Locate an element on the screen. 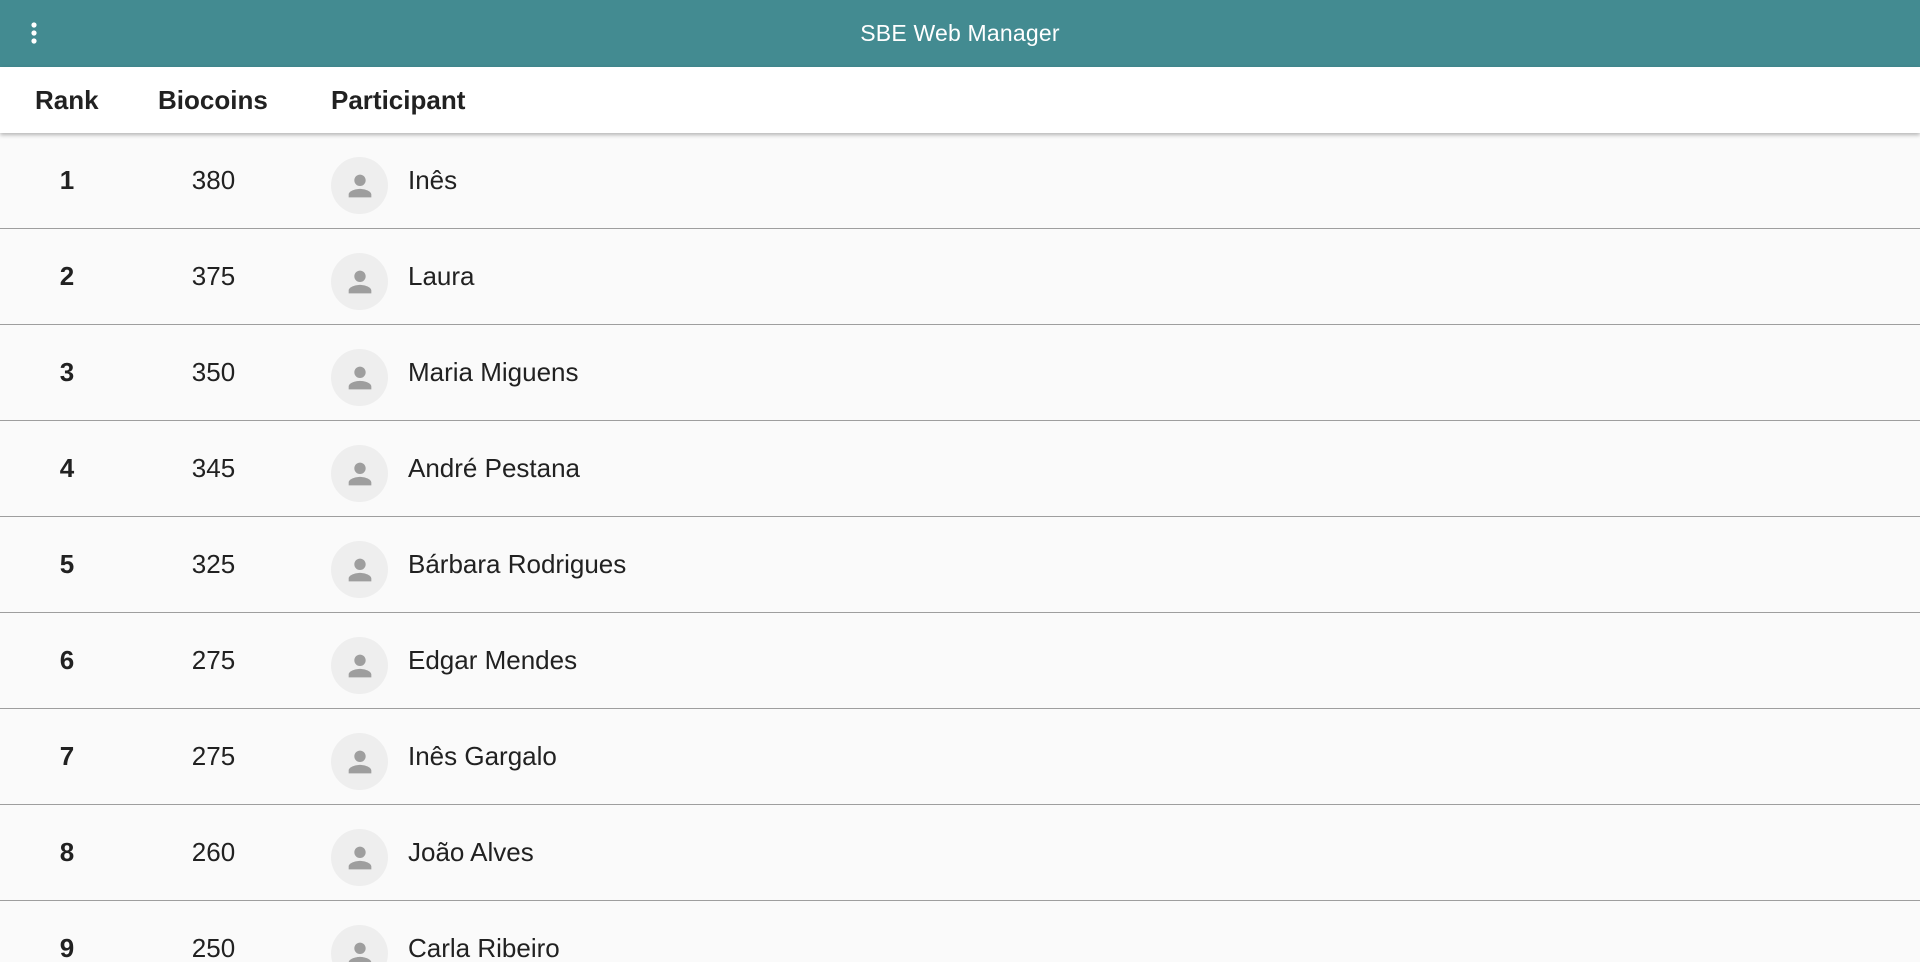  table-row: 2 375 Laura is located at coordinates (960, 277).